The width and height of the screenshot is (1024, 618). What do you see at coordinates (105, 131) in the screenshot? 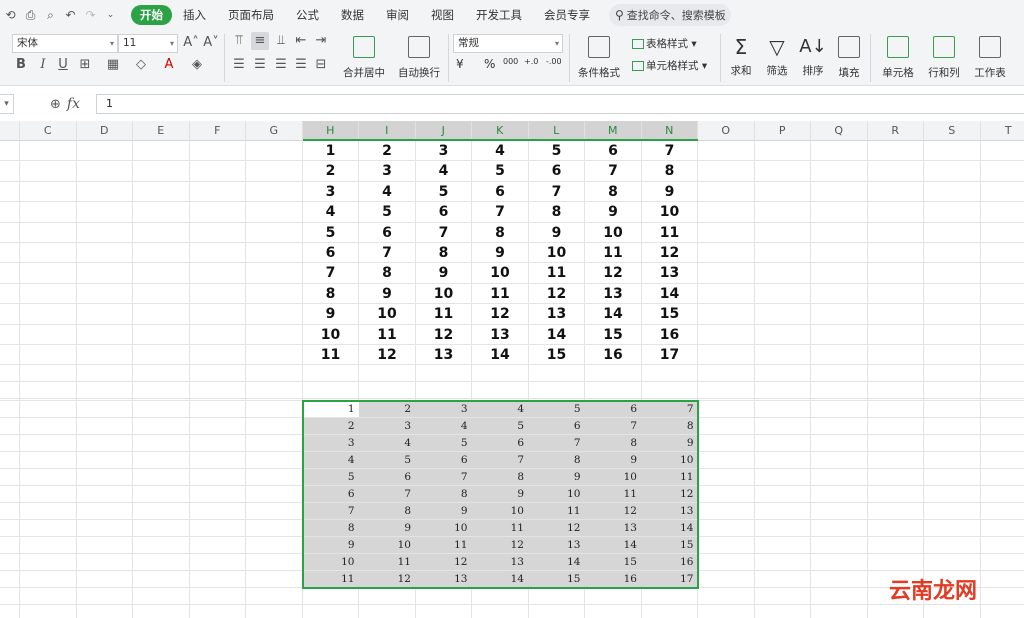
I see `column-header: D` at bounding box center [105, 131].